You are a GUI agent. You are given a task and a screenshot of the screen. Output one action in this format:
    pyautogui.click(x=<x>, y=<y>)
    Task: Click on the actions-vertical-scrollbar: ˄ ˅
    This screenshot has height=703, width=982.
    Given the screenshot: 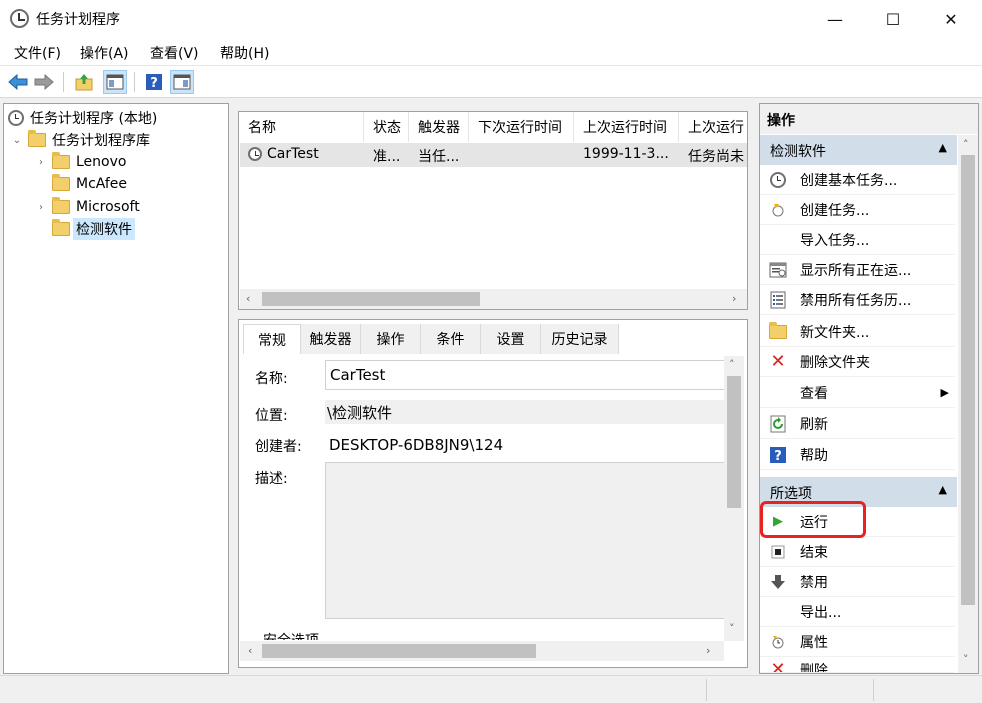 What is the action you would take?
    pyautogui.click(x=968, y=404)
    